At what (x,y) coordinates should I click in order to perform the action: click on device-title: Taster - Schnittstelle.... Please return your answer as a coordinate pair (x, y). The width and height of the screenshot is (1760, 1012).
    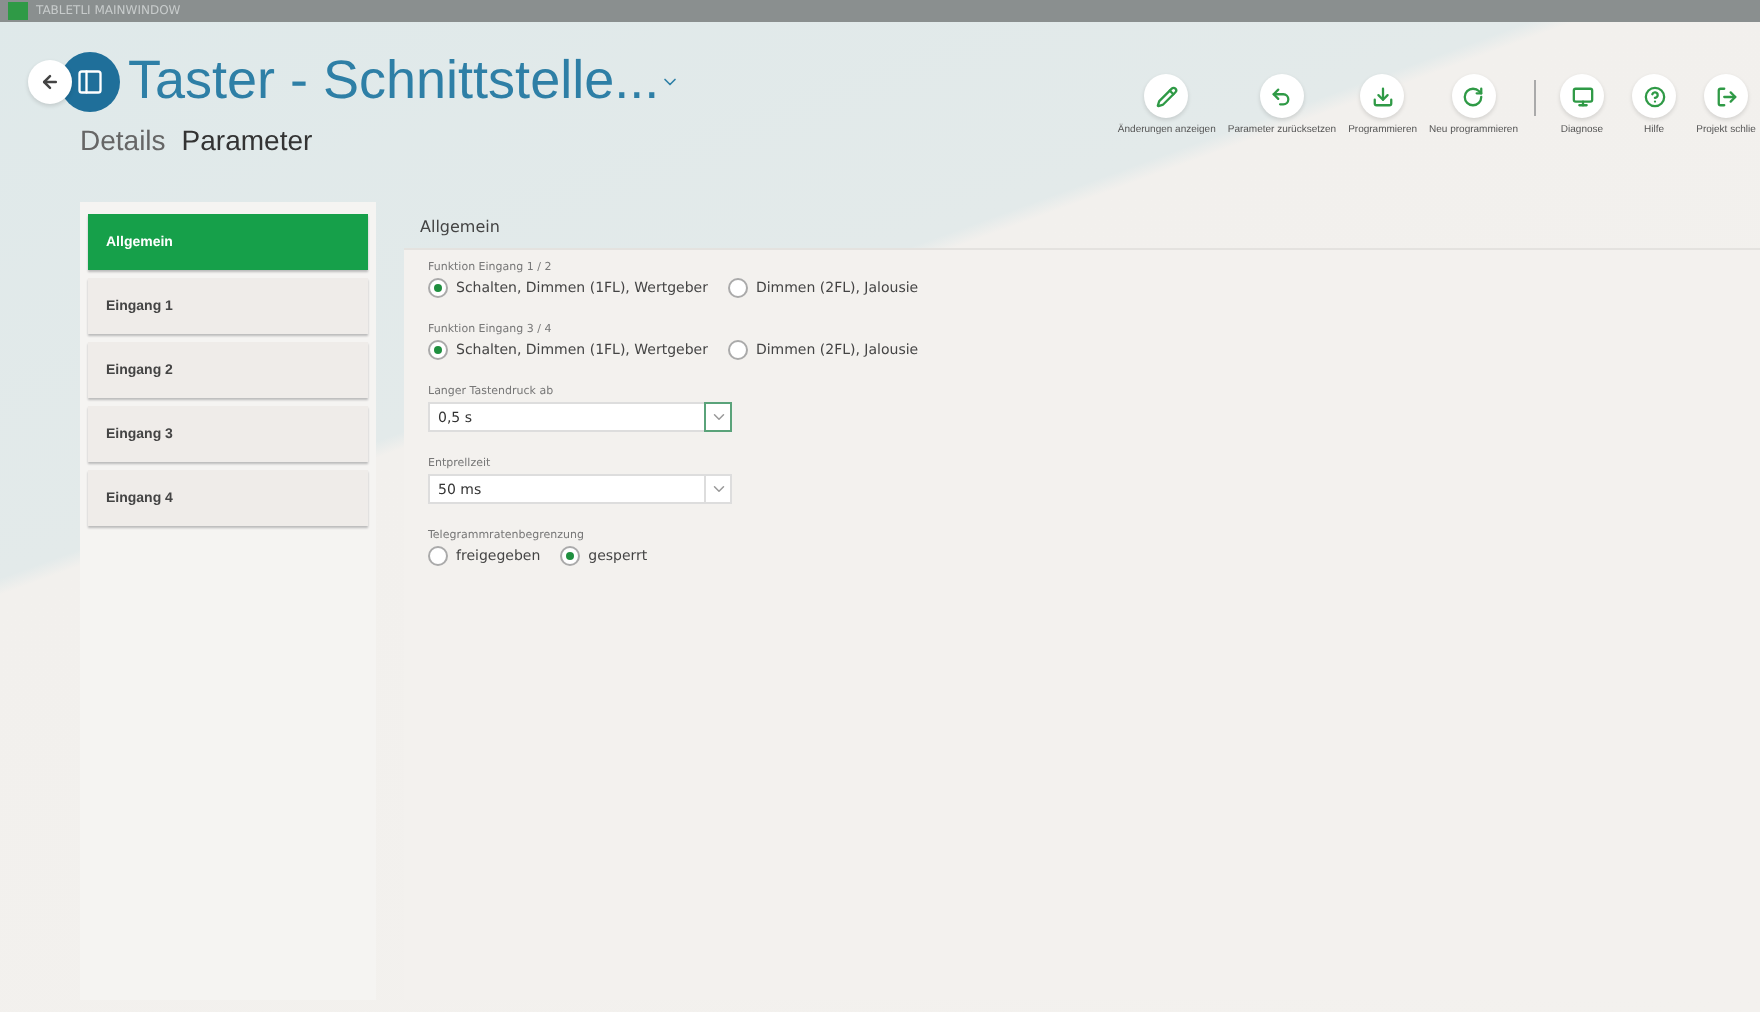
    Looking at the image, I should click on (394, 81).